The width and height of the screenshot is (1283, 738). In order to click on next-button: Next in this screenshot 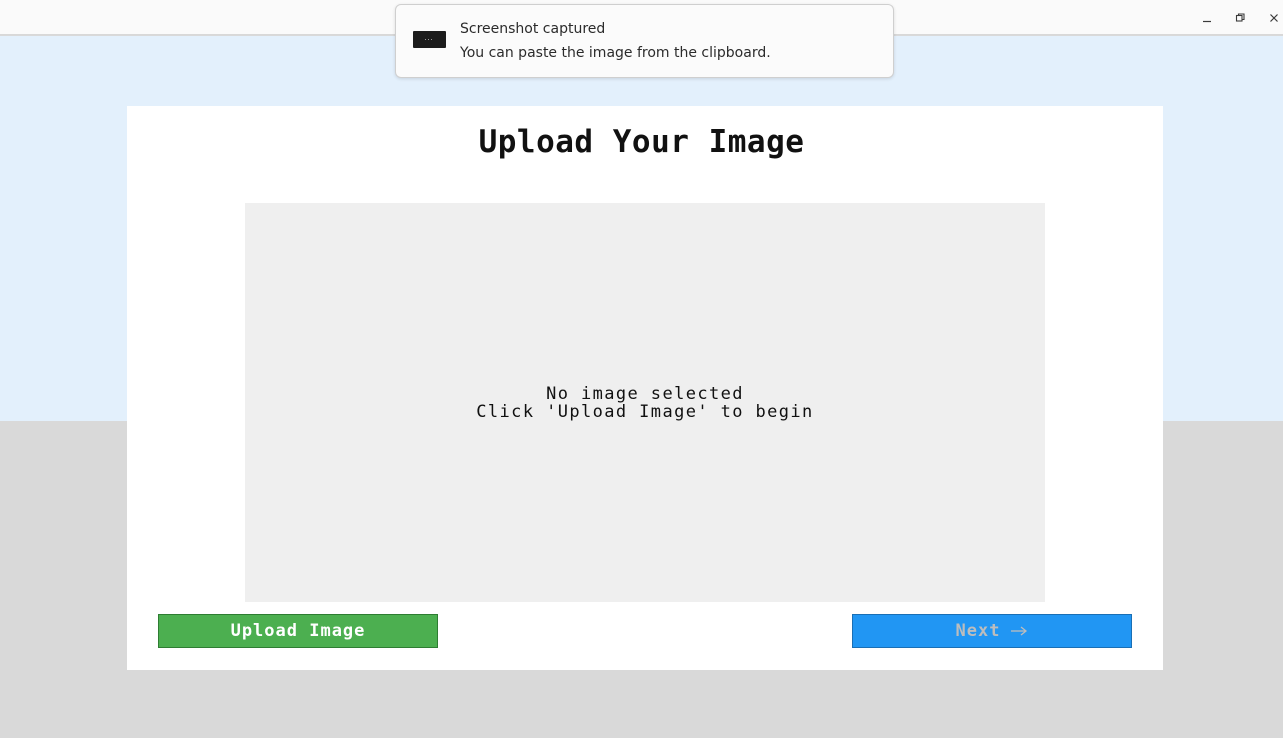, I will do `click(992, 631)`.